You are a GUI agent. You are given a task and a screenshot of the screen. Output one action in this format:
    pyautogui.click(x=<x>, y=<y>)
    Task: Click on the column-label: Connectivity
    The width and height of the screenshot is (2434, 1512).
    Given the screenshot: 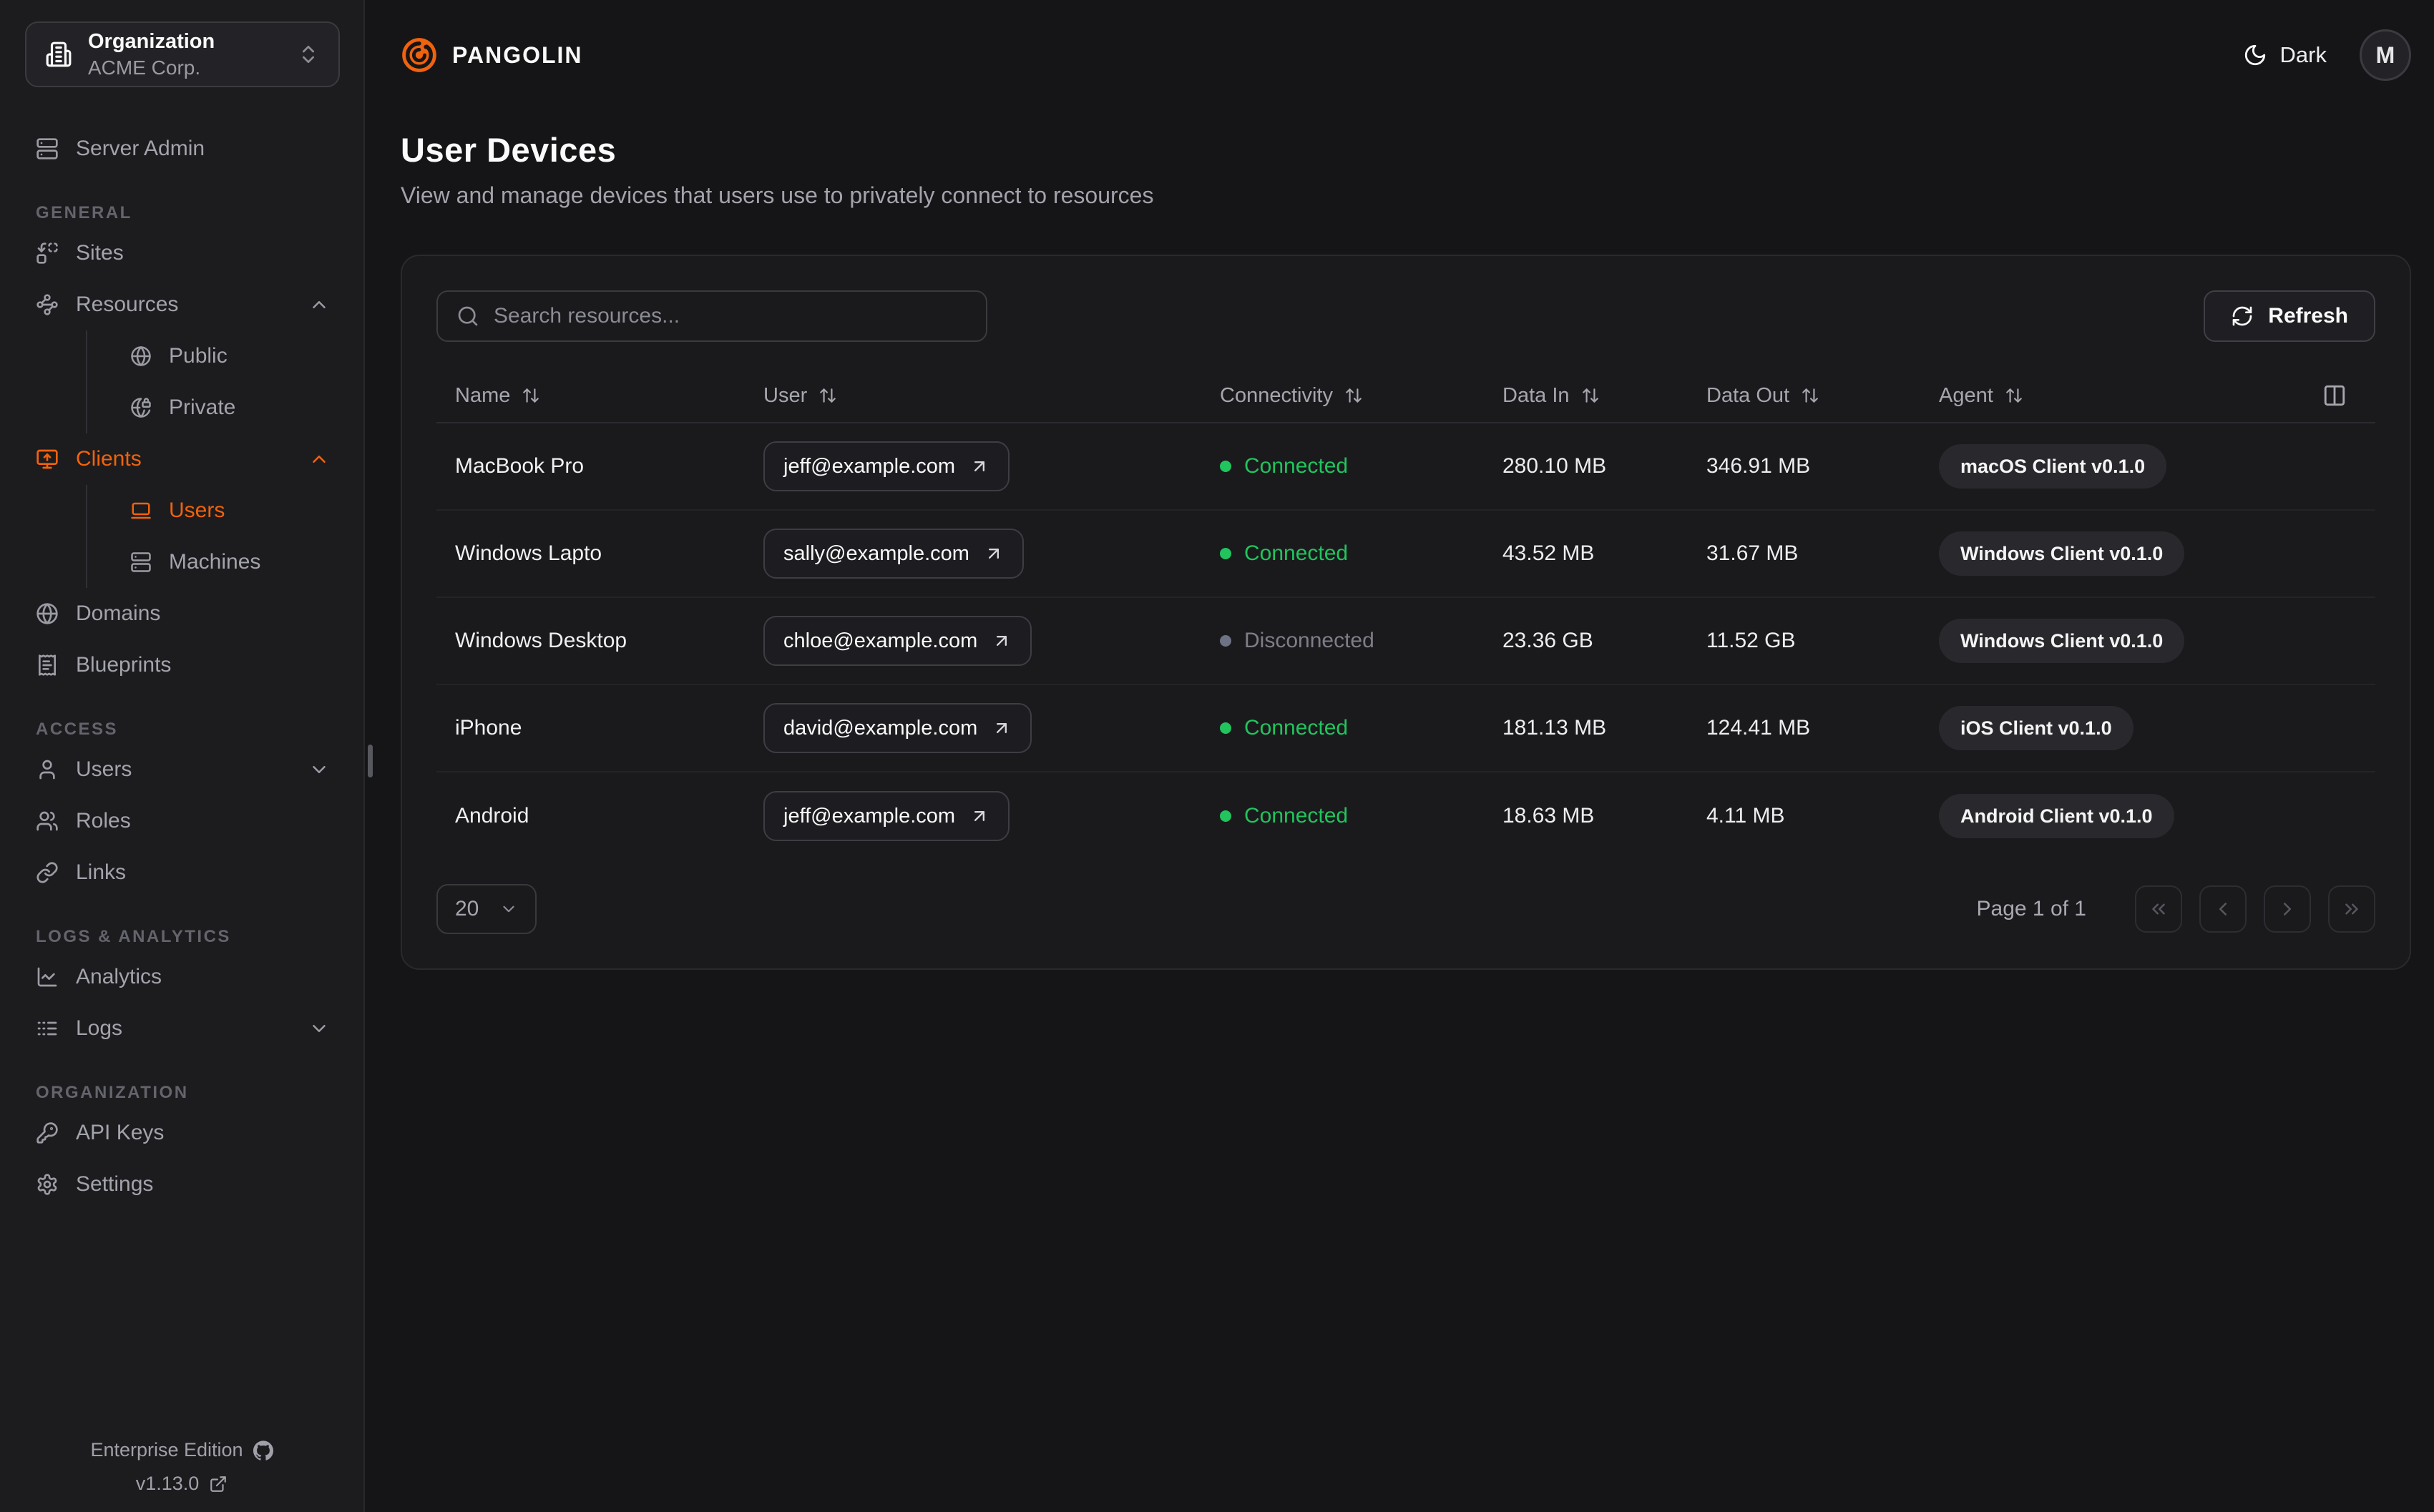 What is the action you would take?
    pyautogui.click(x=1276, y=395)
    